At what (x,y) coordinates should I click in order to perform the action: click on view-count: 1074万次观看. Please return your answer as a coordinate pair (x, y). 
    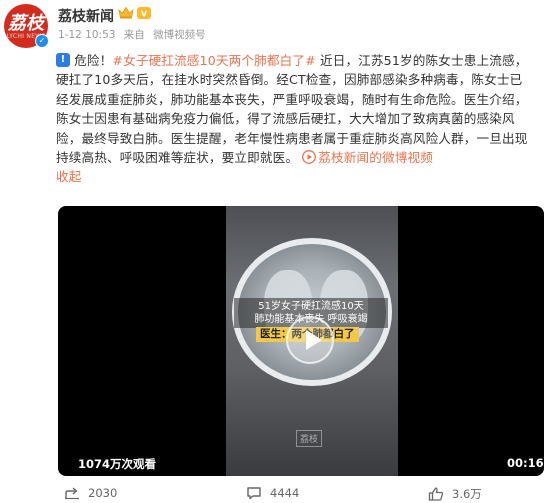
    Looking at the image, I should click on (117, 464).